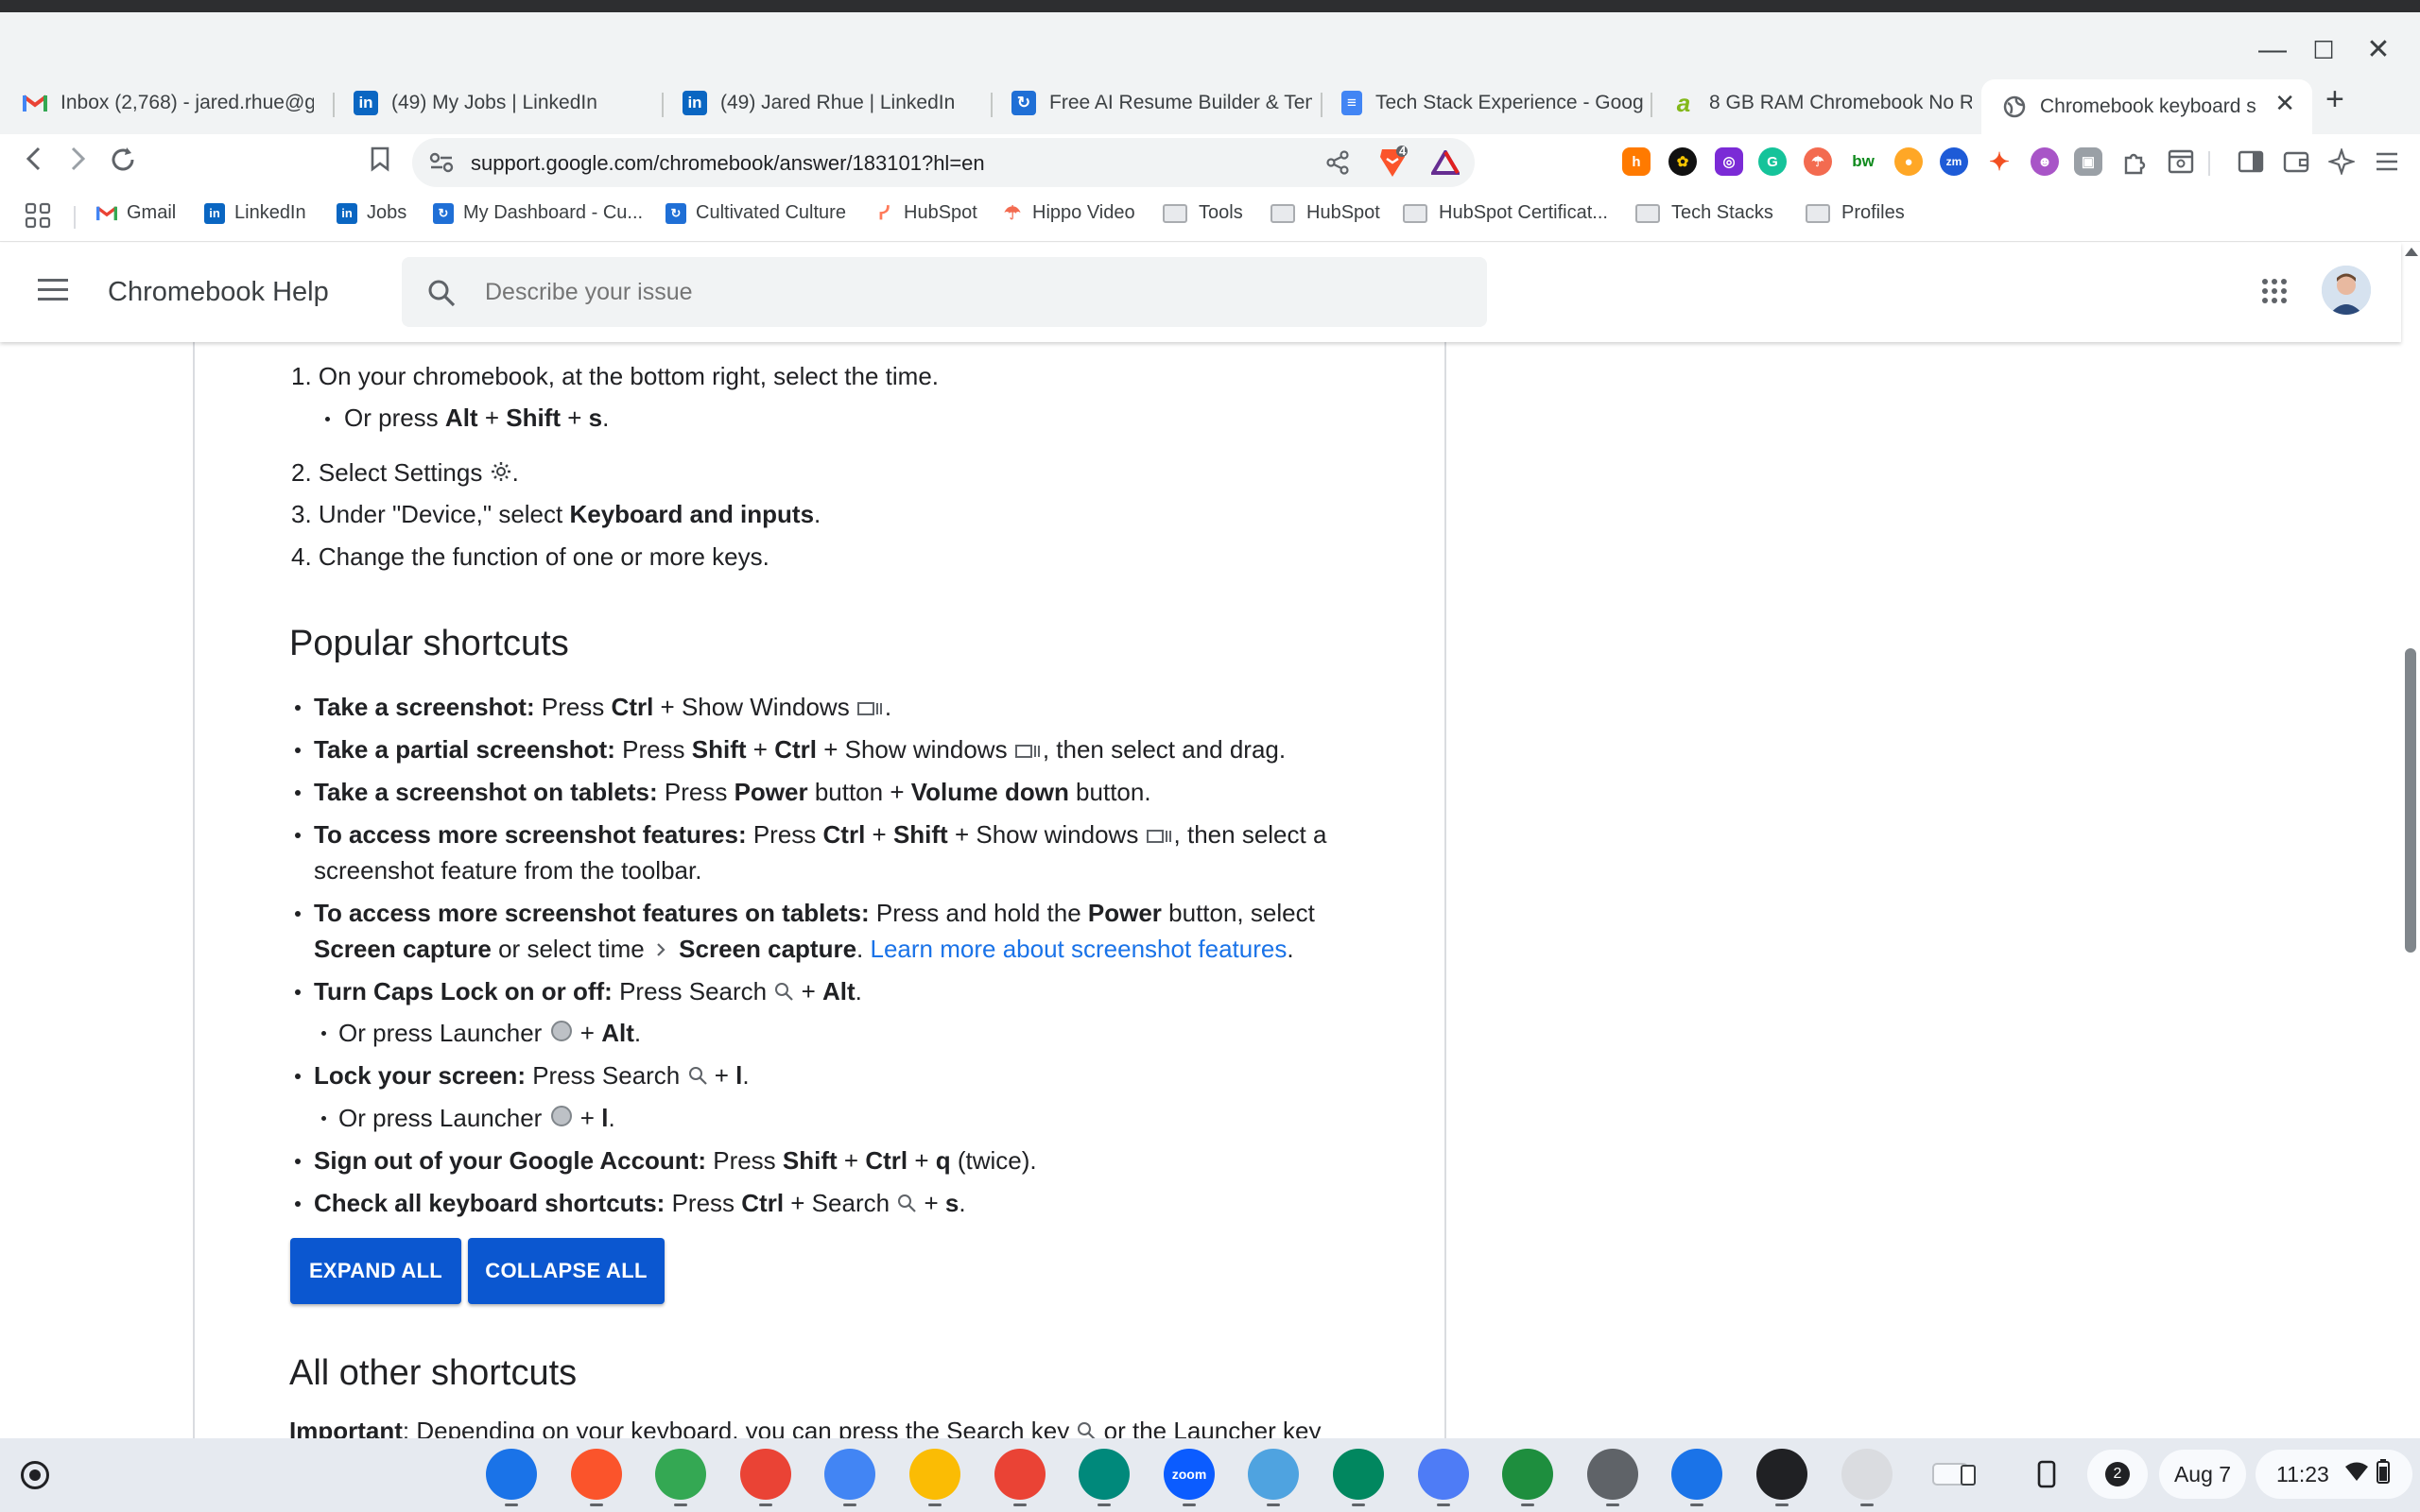  What do you see at coordinates (375, 1271) in the screenshot?
I see `expand-all-button: EXPAND ALL` at bounding box center [375, 1271].